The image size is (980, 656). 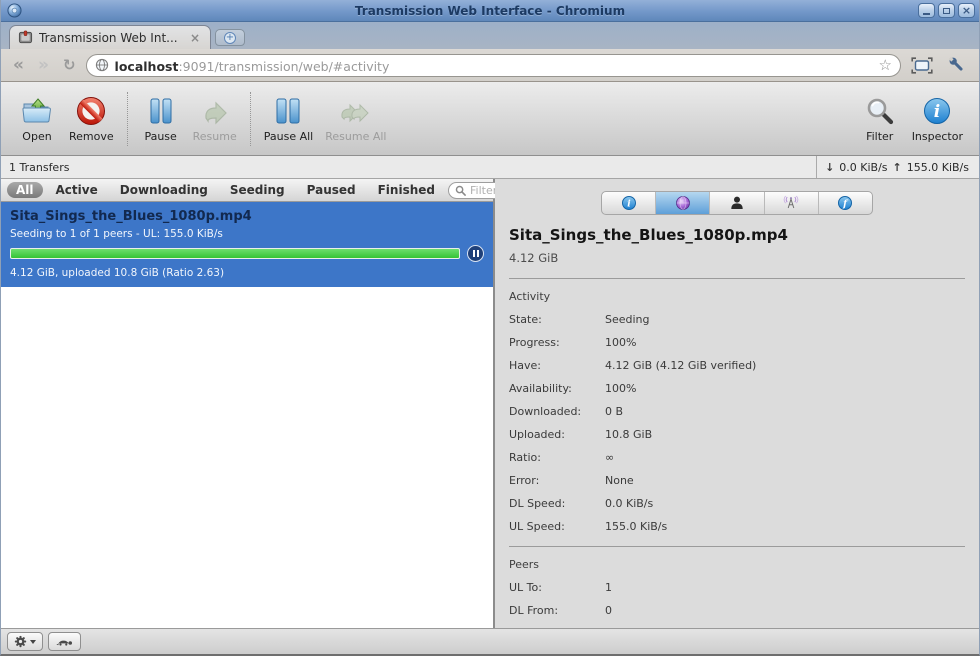 I want to click on speed-summary: ↓ 0.0 KiB/s ↑ 155.0 KiB/s, so click(x=897, y=167).